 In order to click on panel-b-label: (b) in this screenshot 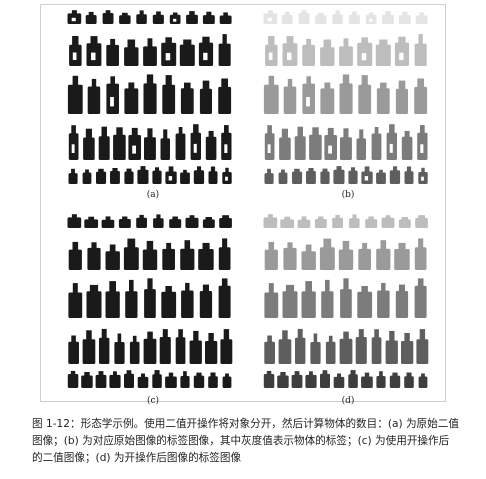, I will do `click(348, 195)`.